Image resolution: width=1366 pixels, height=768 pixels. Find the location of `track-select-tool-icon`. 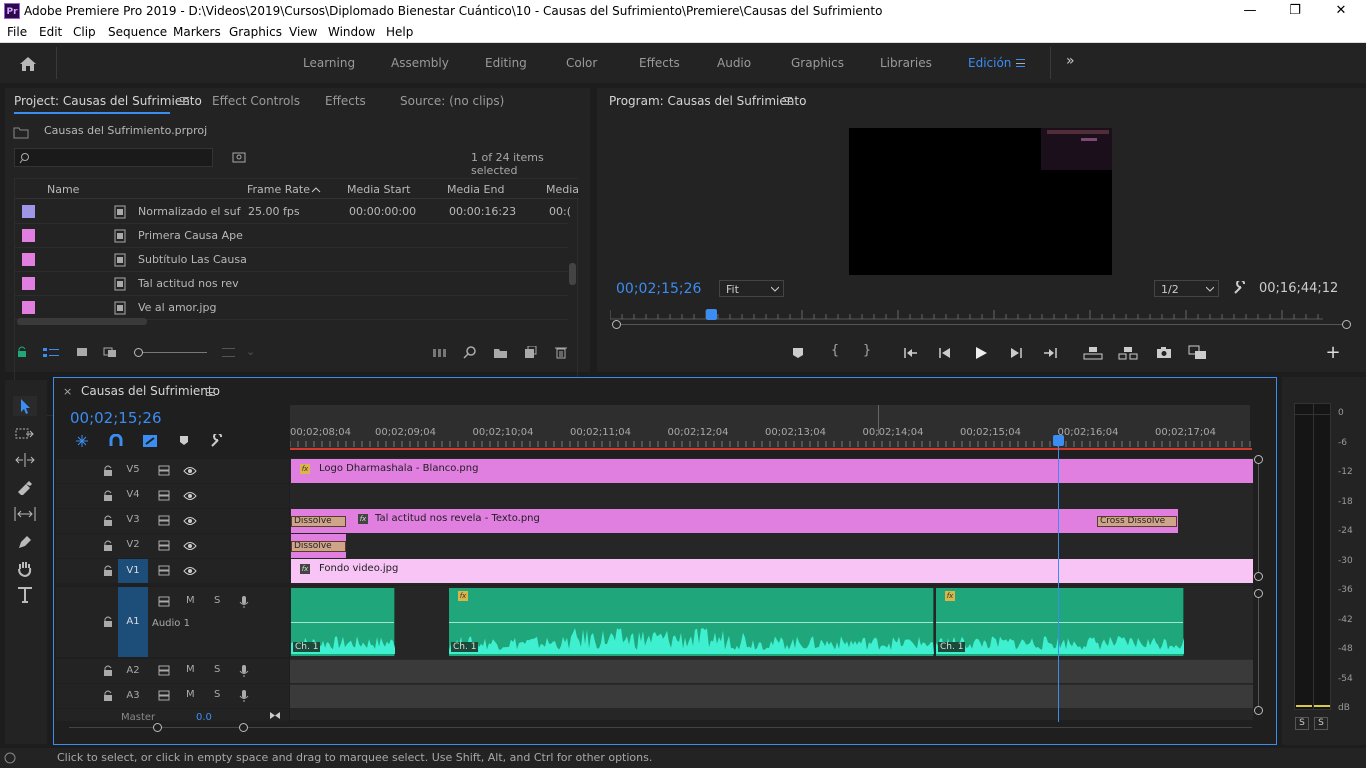

track-select-tool-icon is located at coordinates (25, 434).